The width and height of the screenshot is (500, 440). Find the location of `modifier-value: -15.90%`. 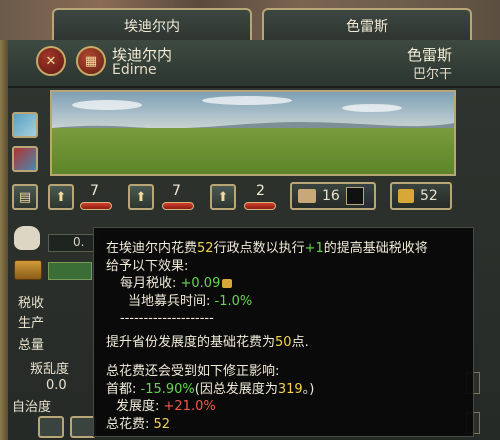

modifier-value: -15.90% is located at coordinates (167, 389).